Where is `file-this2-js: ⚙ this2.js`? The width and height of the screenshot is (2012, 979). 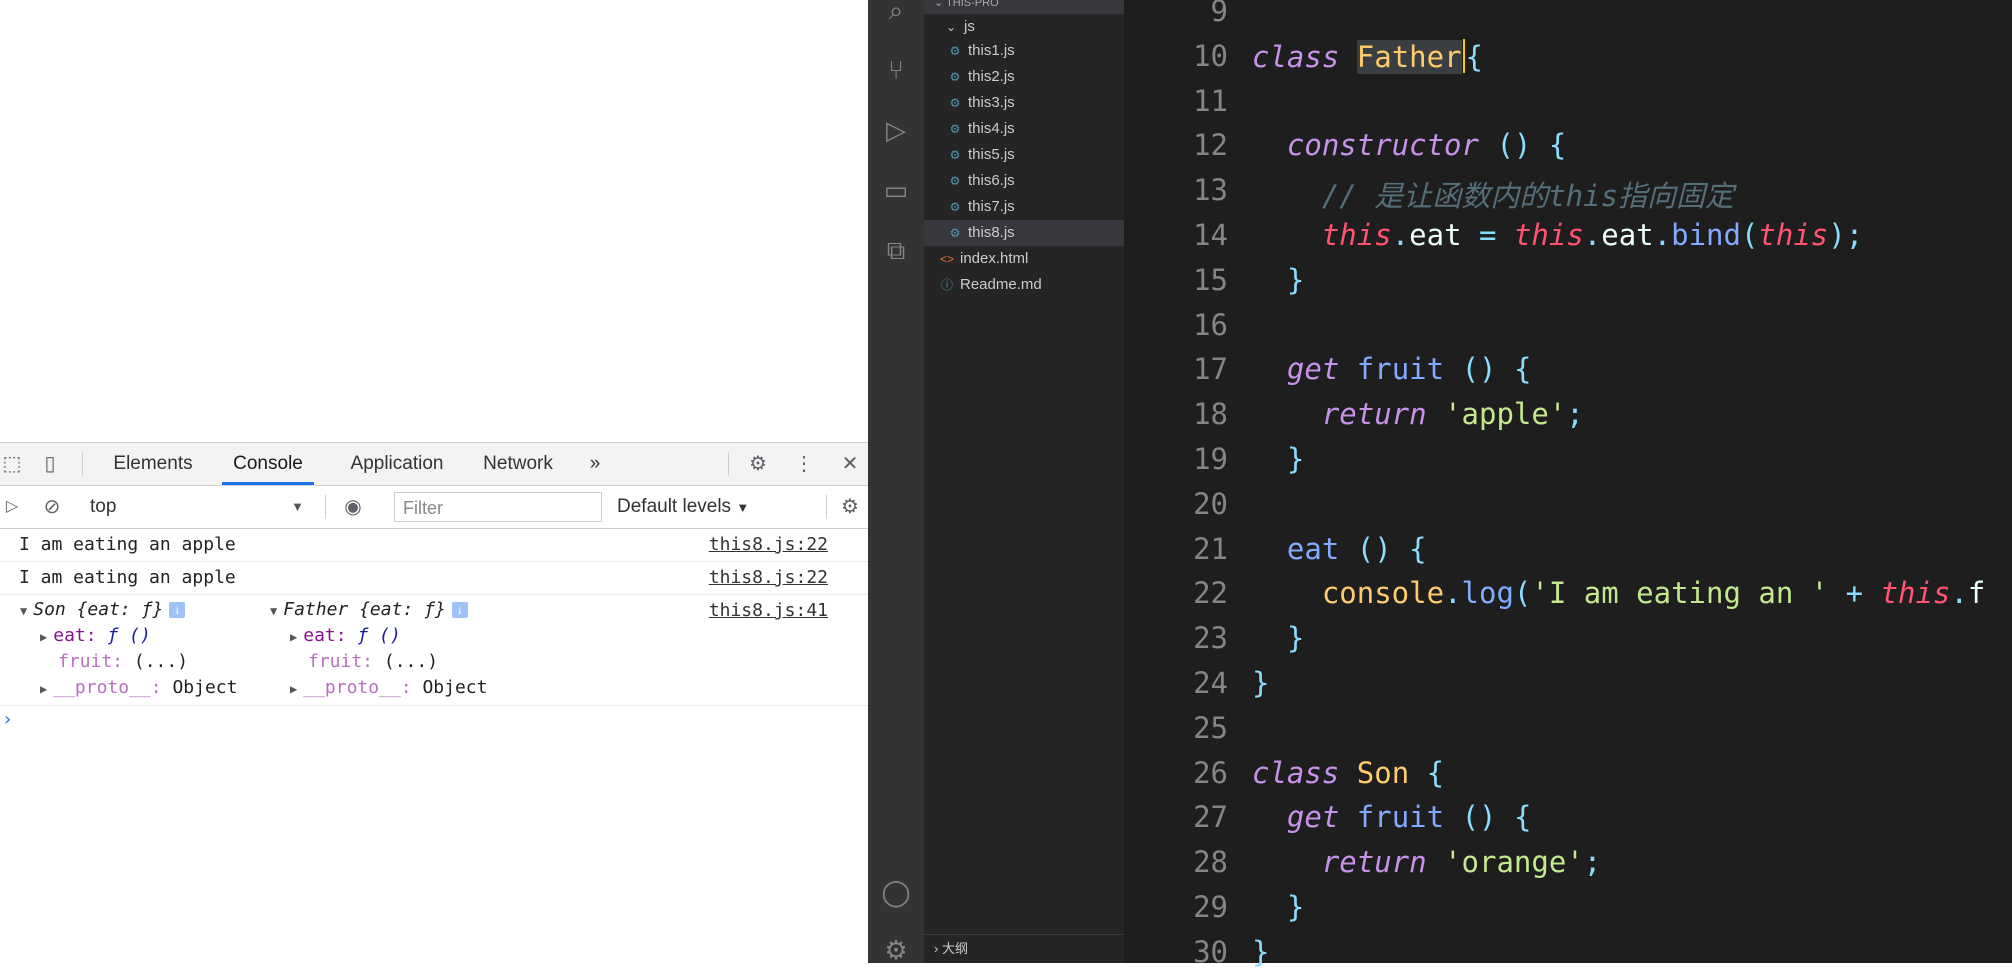
file-this2-js: ⚙ this2.js is located at coordinates (1024, 77).